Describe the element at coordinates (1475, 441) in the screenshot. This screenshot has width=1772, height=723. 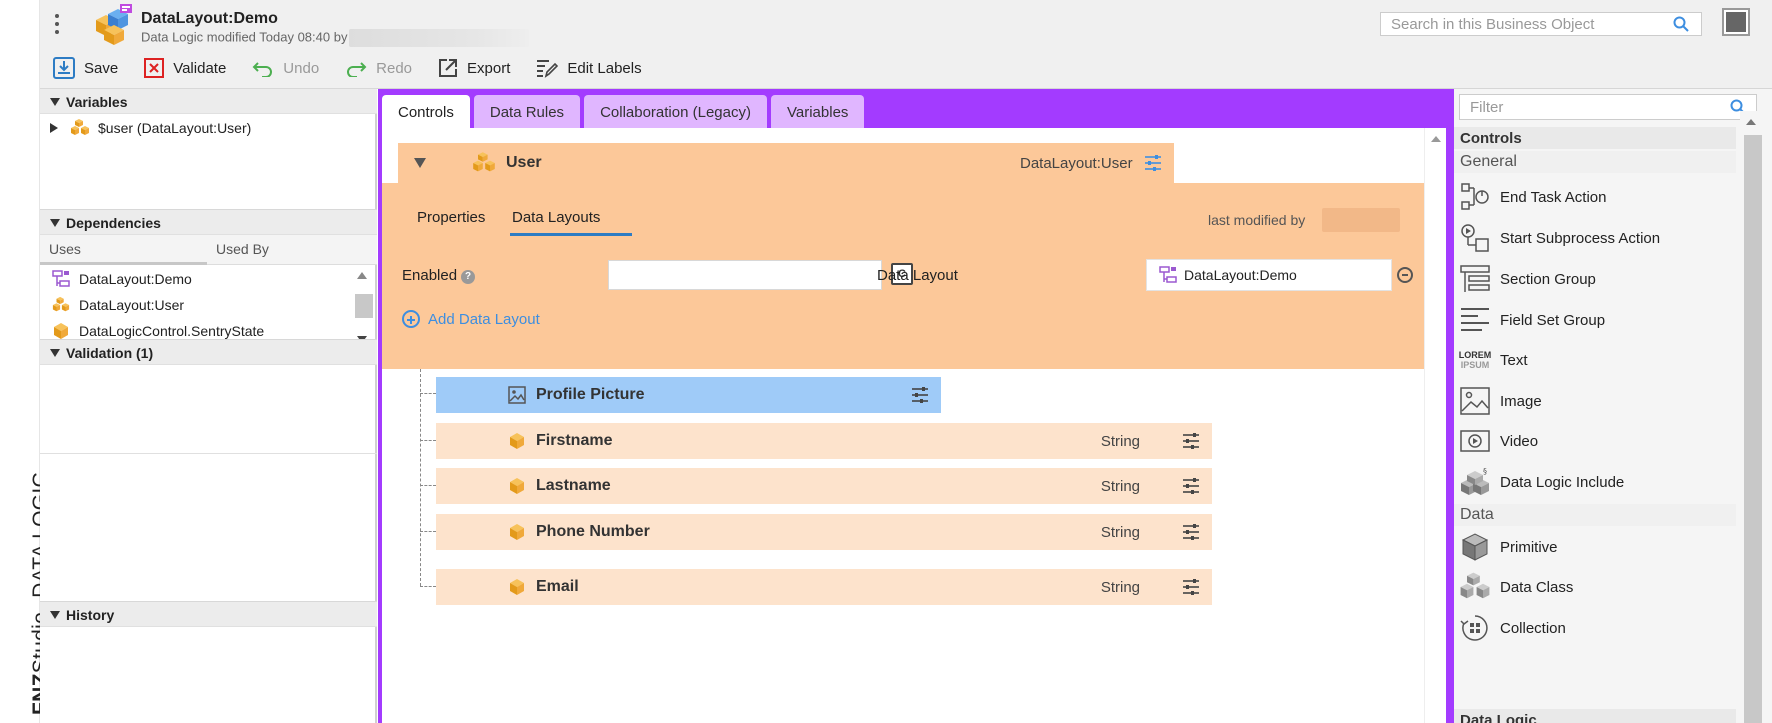
I see `video-icon` at that location.